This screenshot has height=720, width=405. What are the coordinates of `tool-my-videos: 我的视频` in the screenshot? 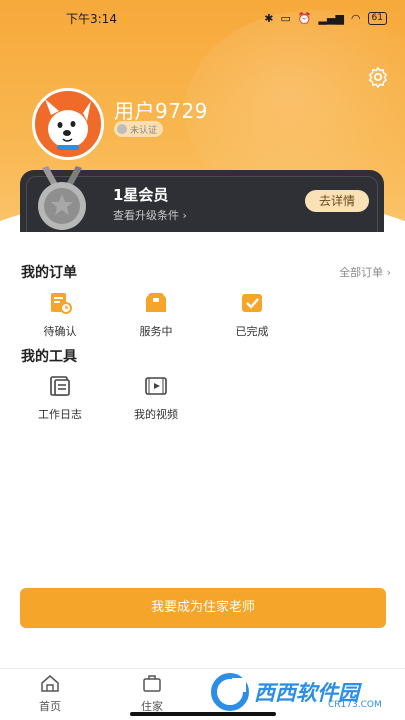 It's located at (156, 398).